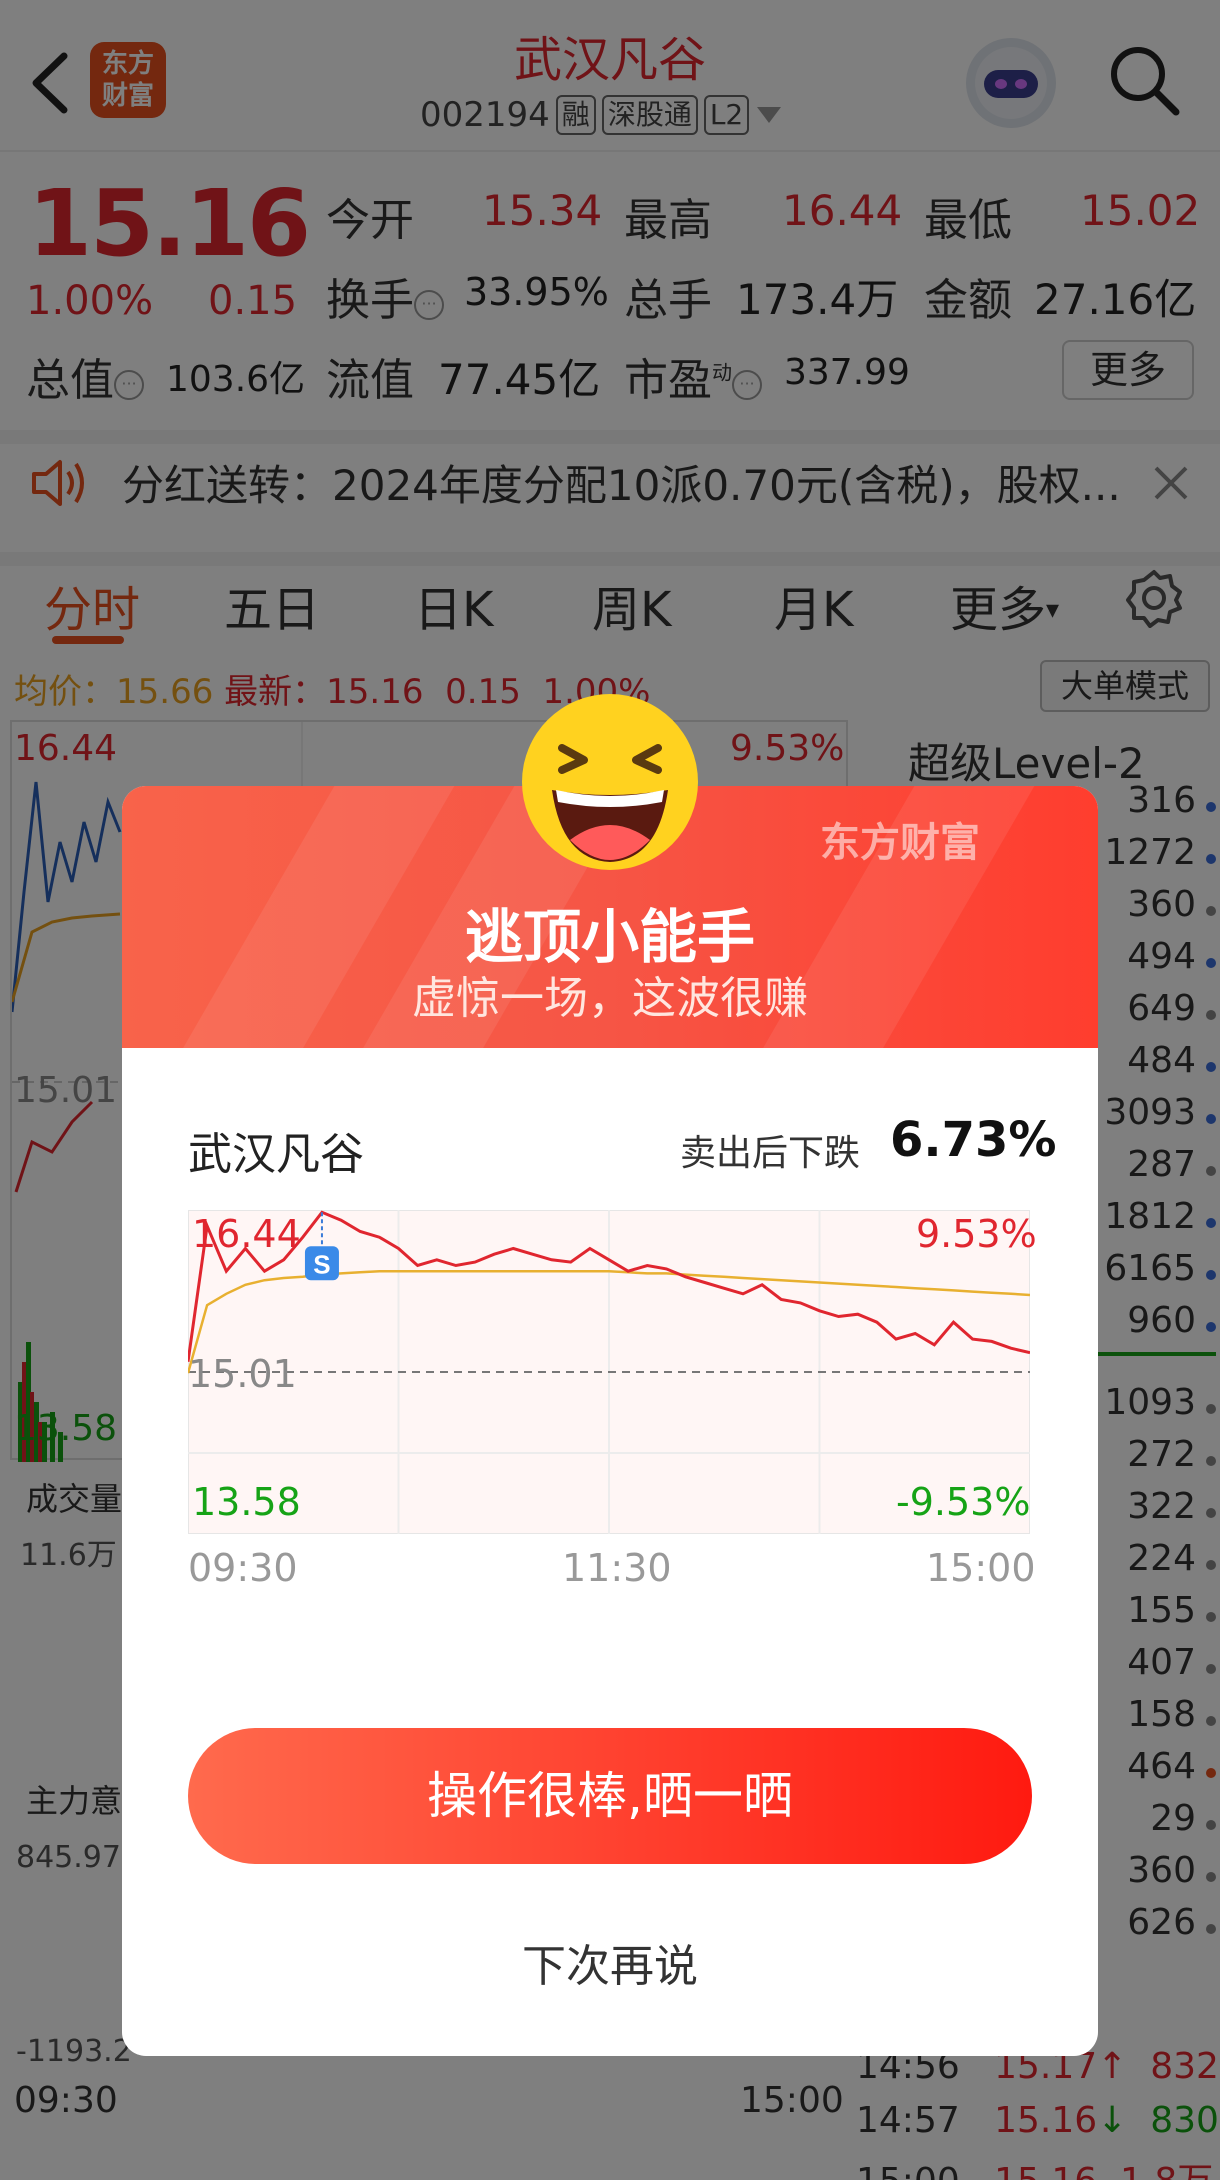 This screenshot has height=2180, width=1220. I want to click on chart-low-pct-label: -9.53%, so click(963, 1502).